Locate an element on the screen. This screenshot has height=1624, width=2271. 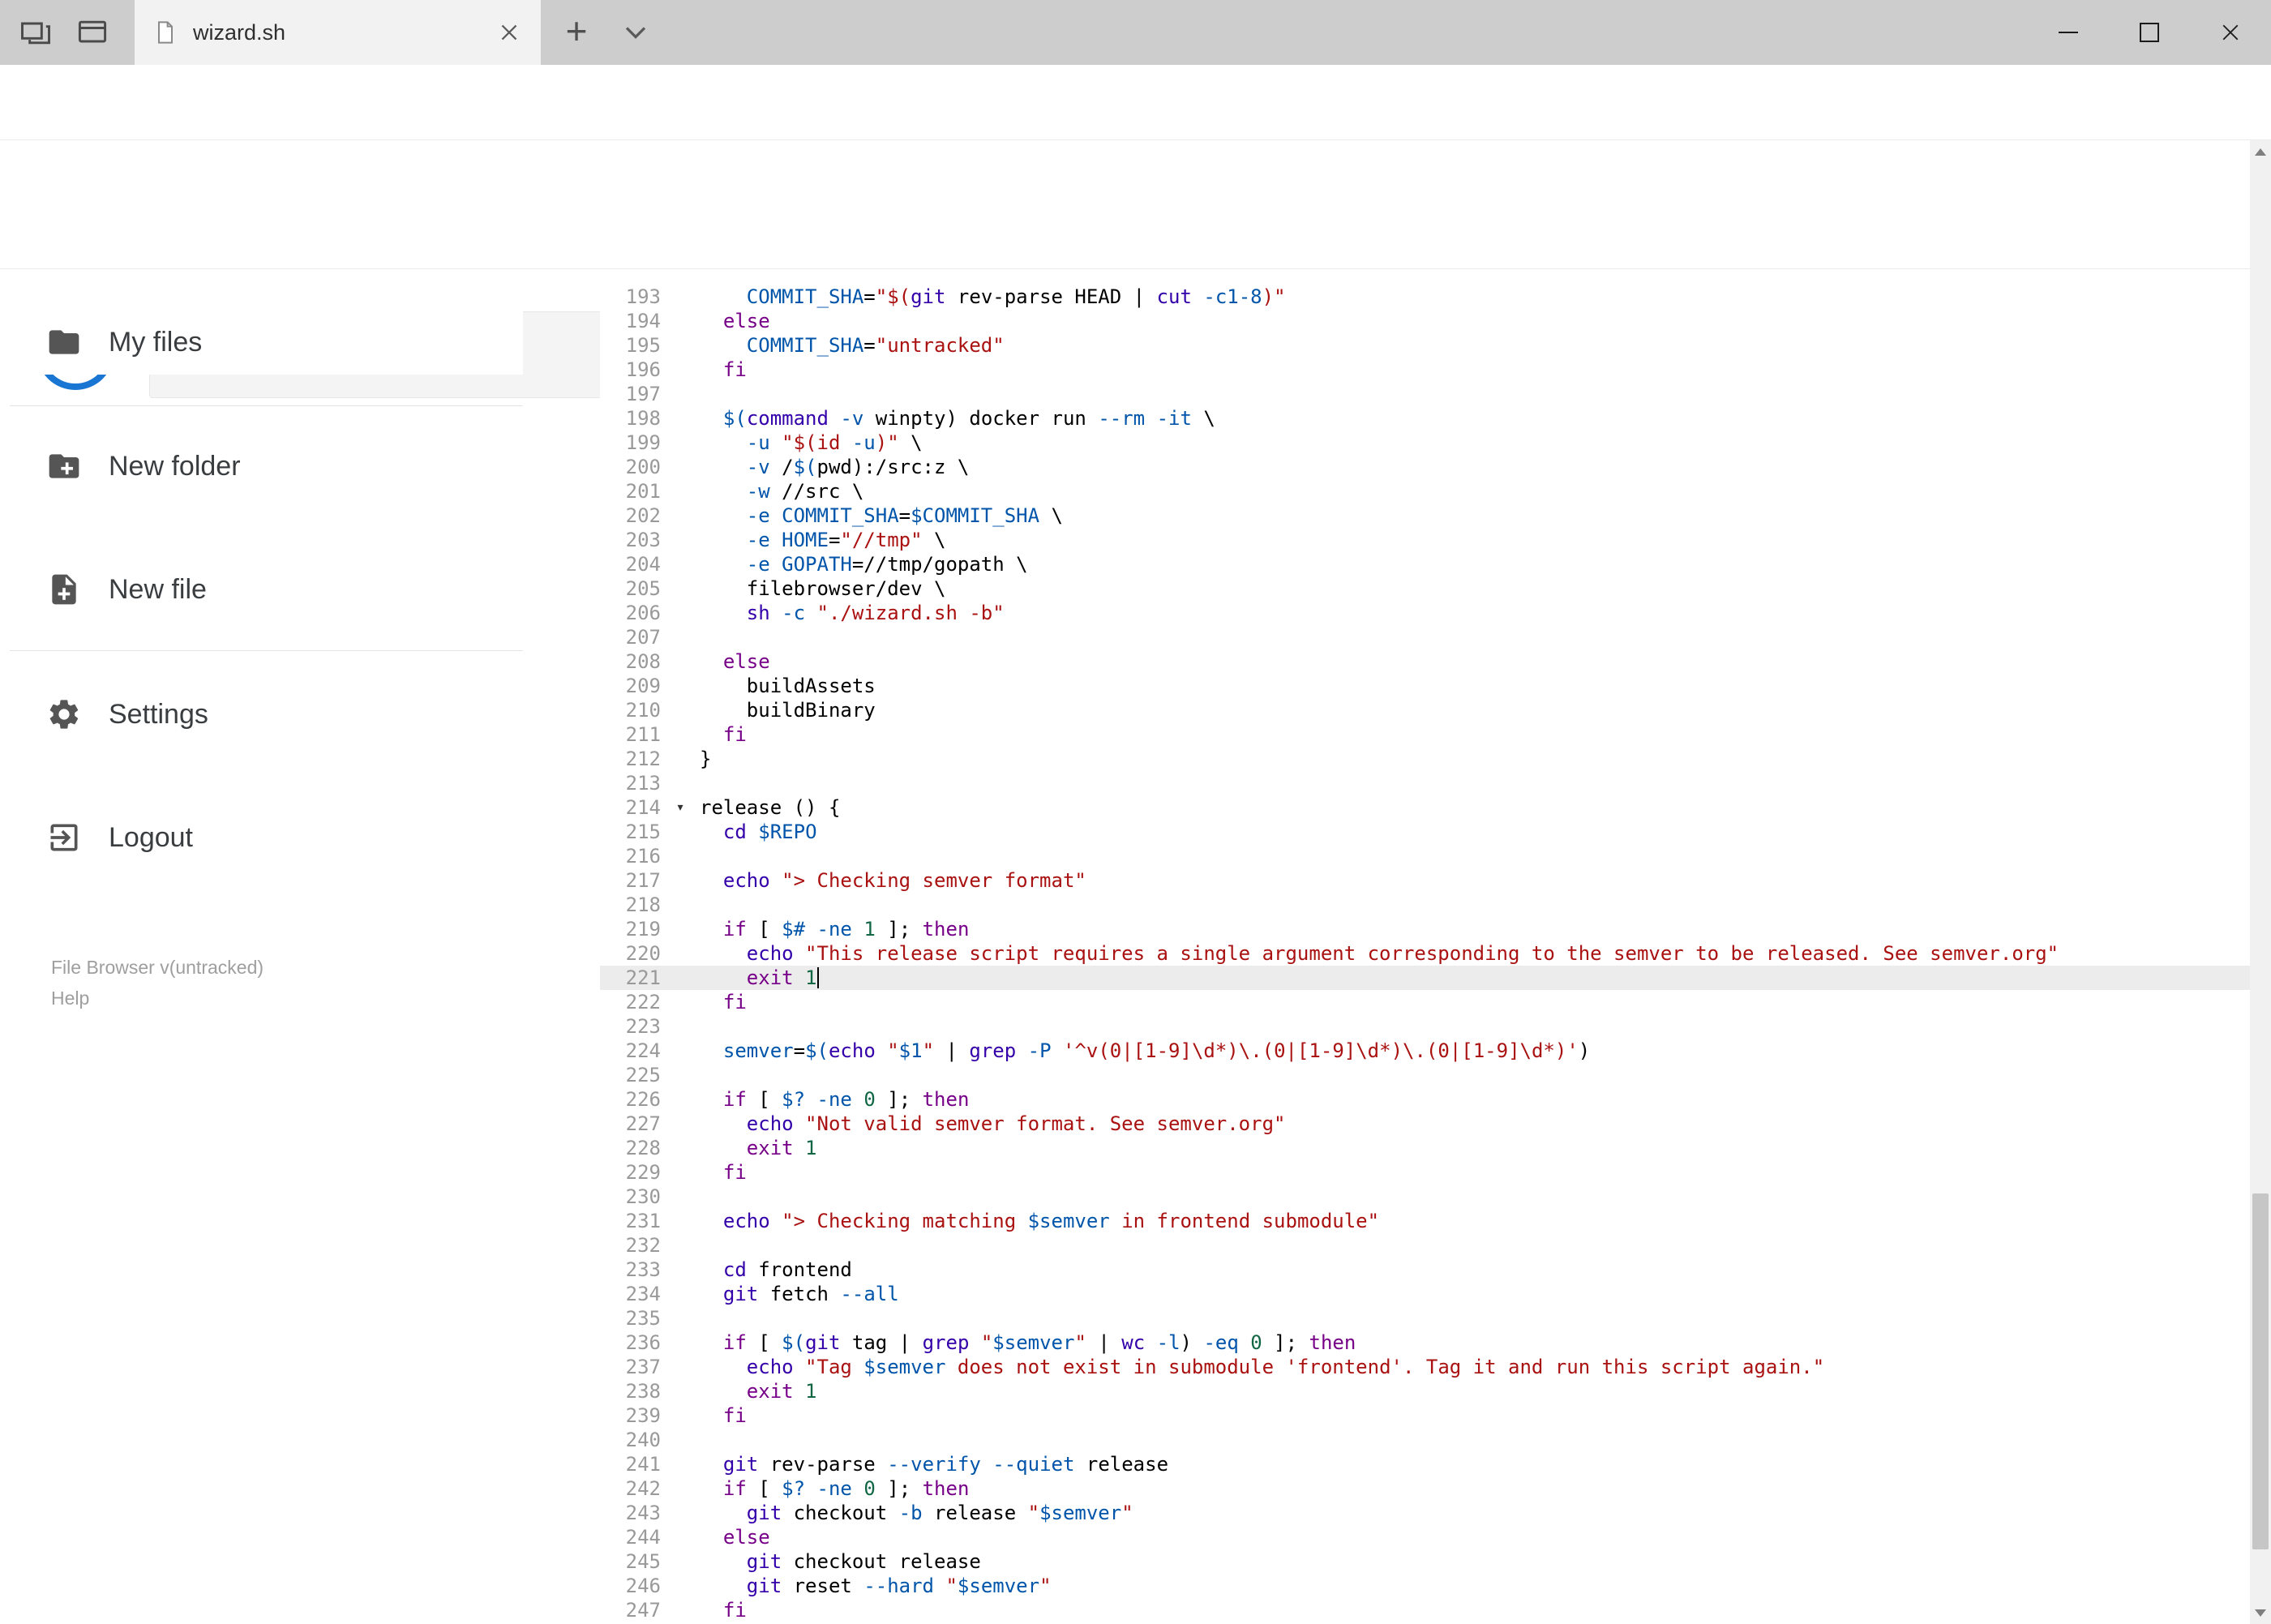
code-line: 201 -w //src \ is located at coordinates (1425, 491).